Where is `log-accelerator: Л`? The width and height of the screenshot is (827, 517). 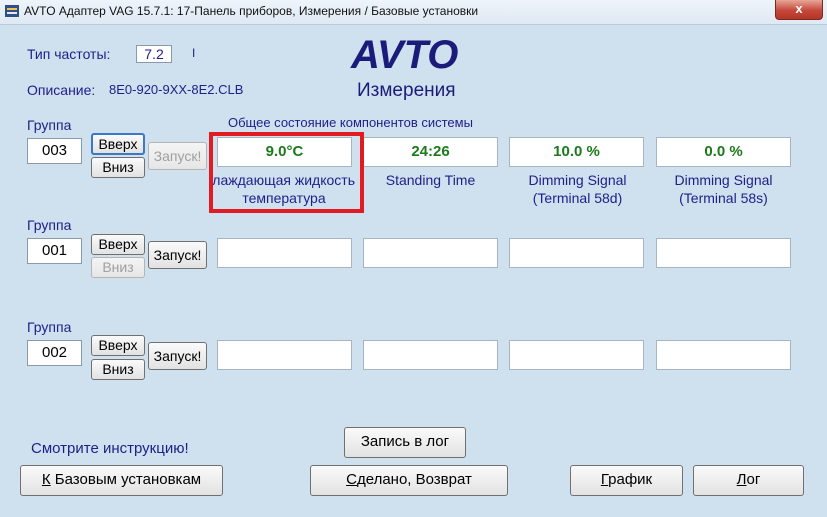
log-accelerator: Л is located at coordinates (741, 479).